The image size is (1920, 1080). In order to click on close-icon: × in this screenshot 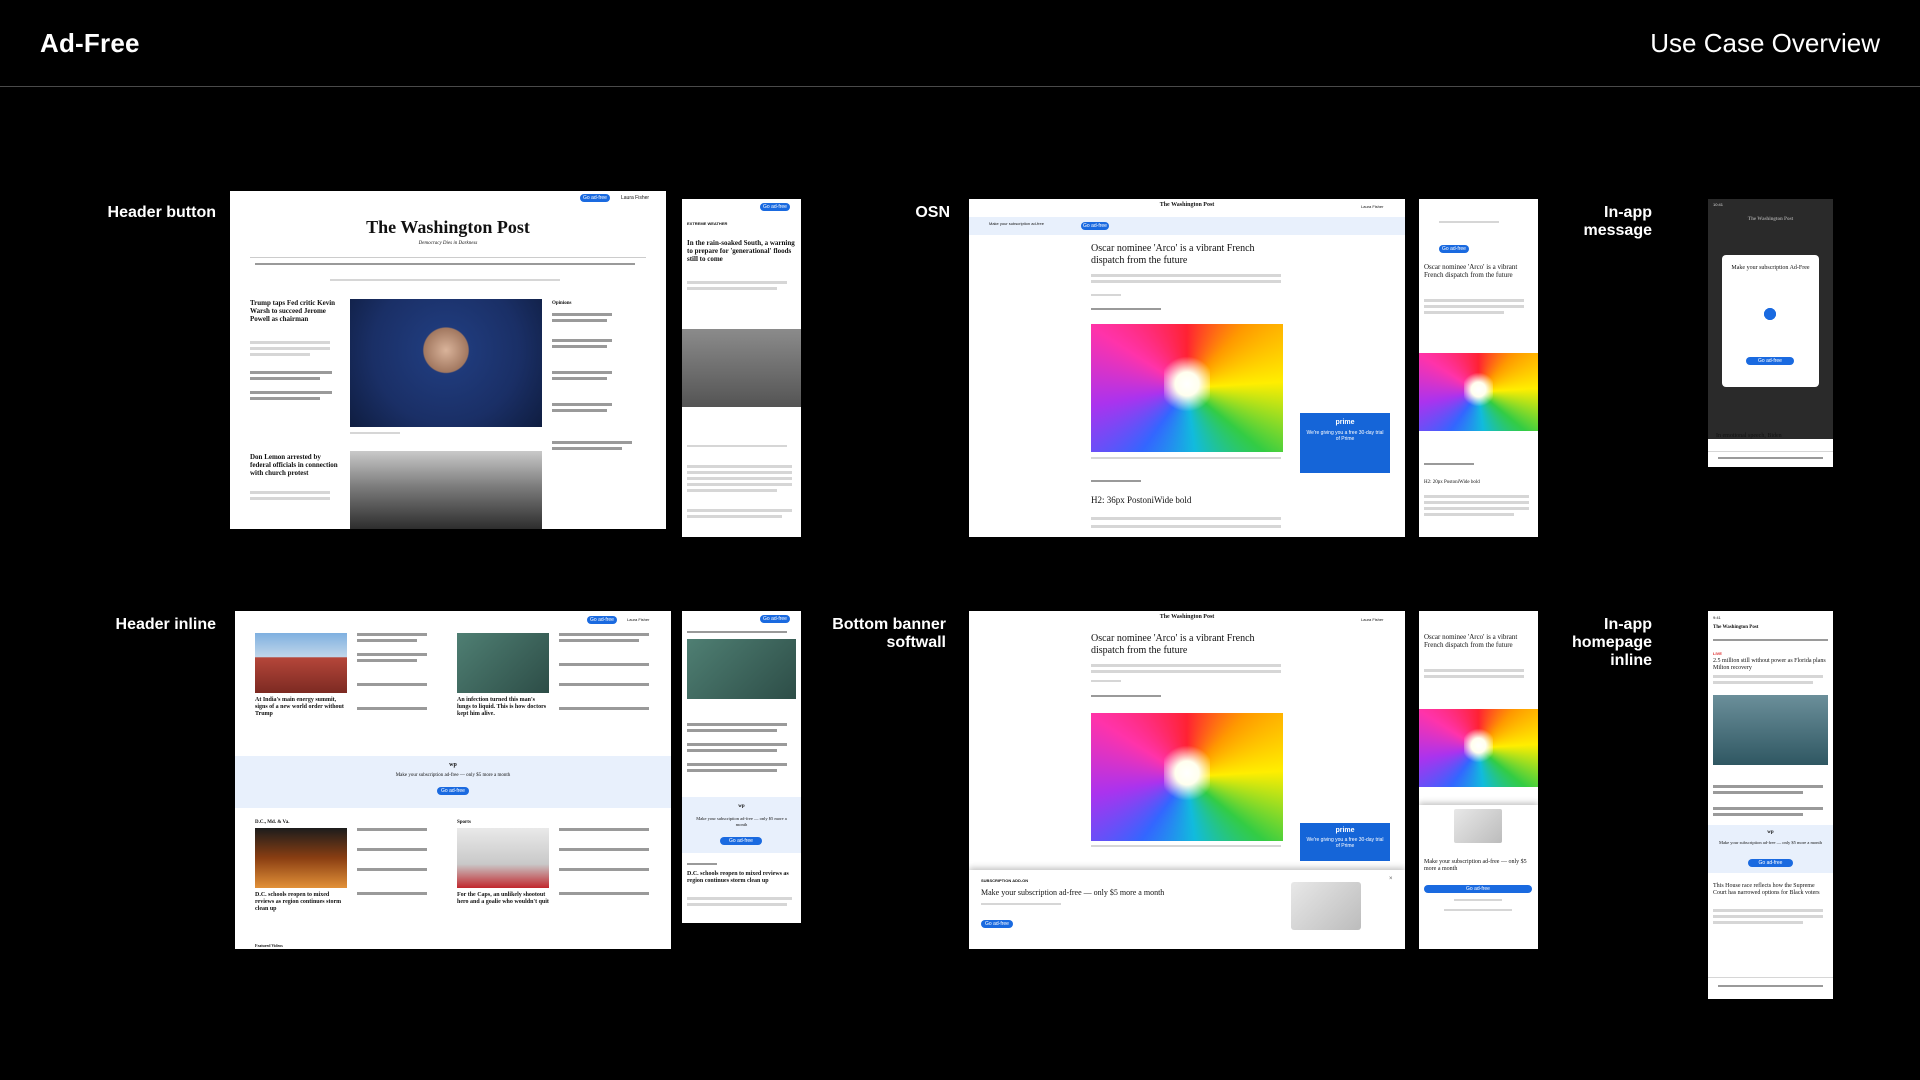, I will do `click(1391, 879)`.